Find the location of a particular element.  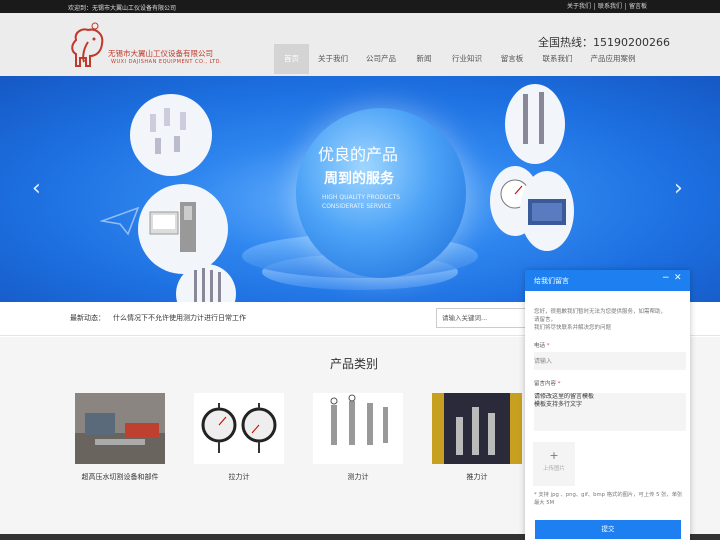

close-icon: ✕ is located at coordinates (678, 278).